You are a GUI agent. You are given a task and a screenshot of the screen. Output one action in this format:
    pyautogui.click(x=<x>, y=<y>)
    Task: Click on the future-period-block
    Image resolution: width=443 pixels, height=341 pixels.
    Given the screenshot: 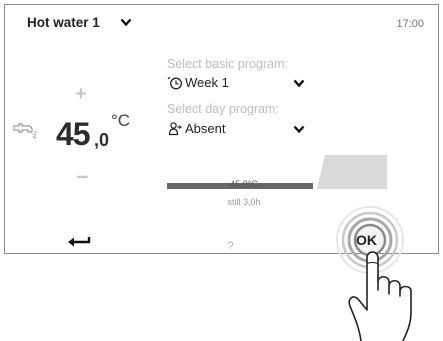 What is the action you would take?
    pyautogui.click(x=352, y=172)
    